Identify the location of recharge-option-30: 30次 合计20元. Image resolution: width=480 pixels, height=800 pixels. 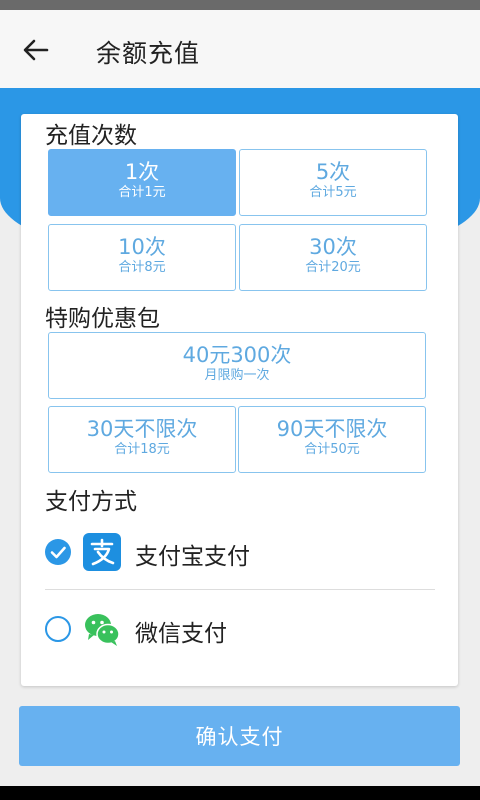
(333, 257).